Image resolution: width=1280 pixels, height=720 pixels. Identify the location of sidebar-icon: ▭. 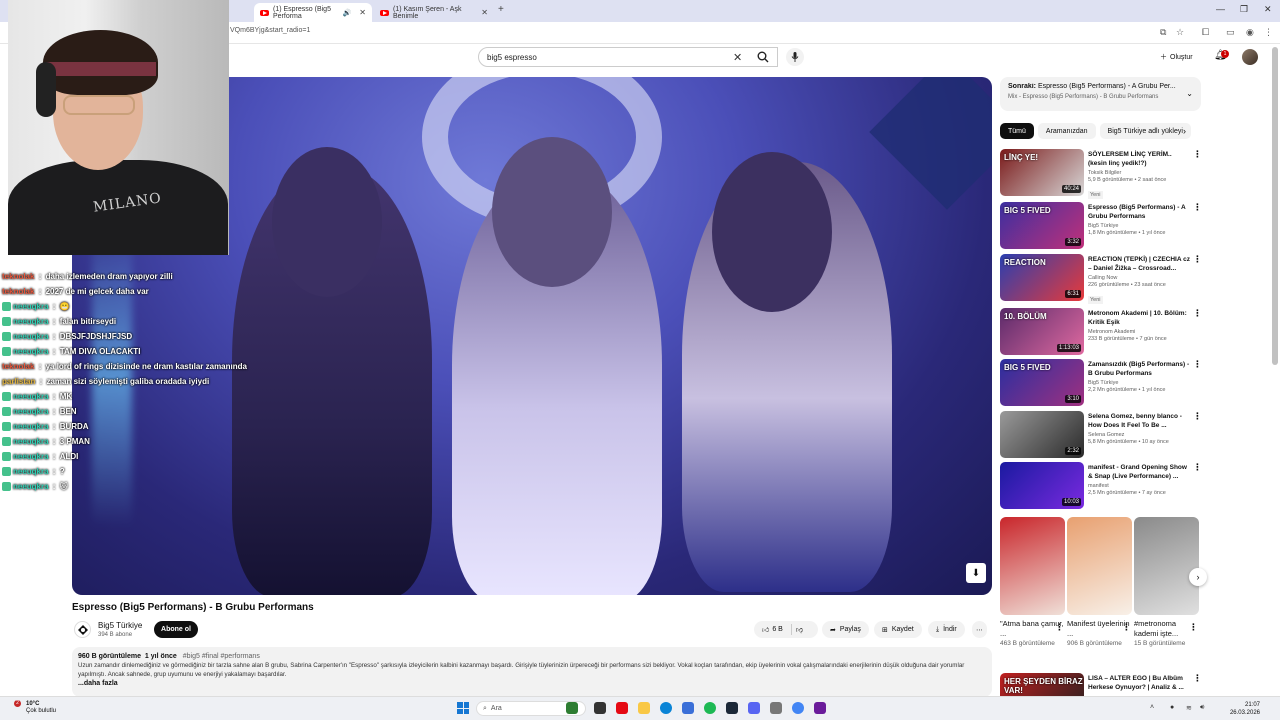
(1230, 32).